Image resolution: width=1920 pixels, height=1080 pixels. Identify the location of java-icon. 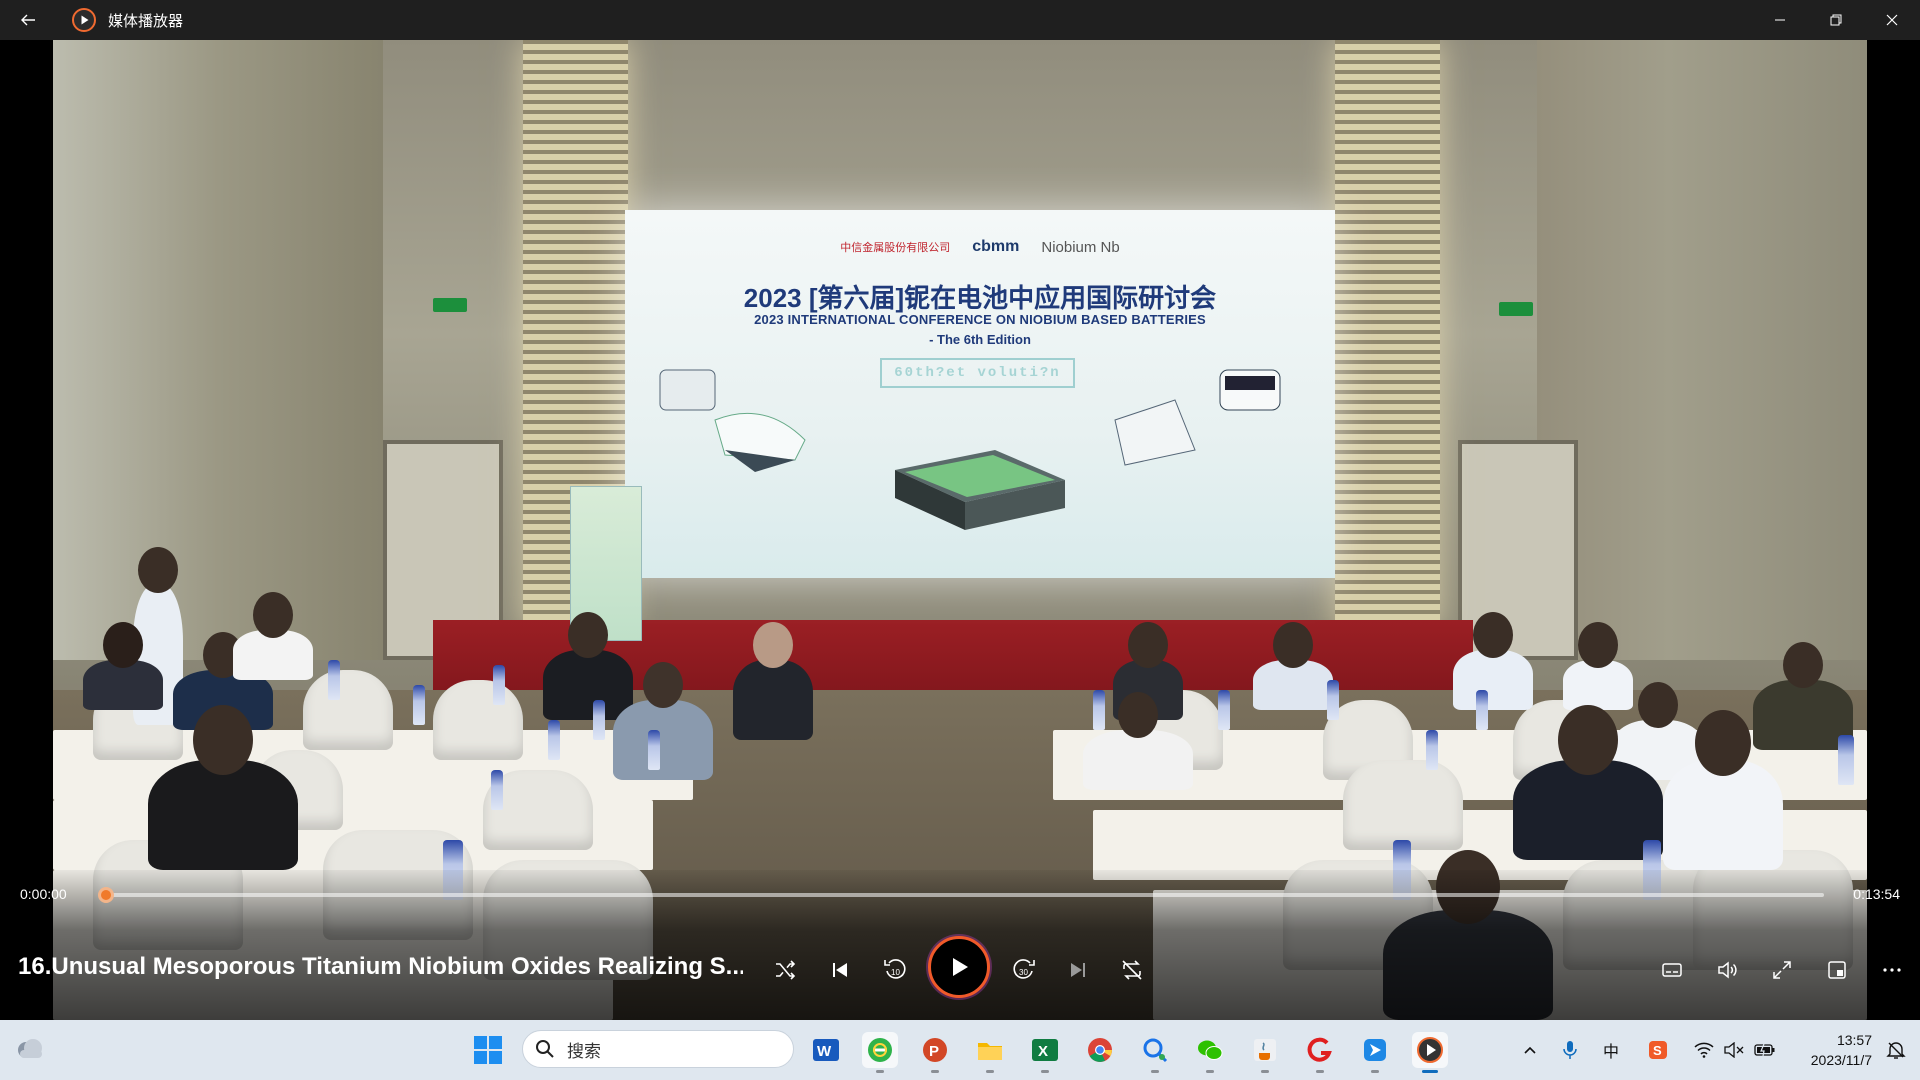
(1265, 1050).